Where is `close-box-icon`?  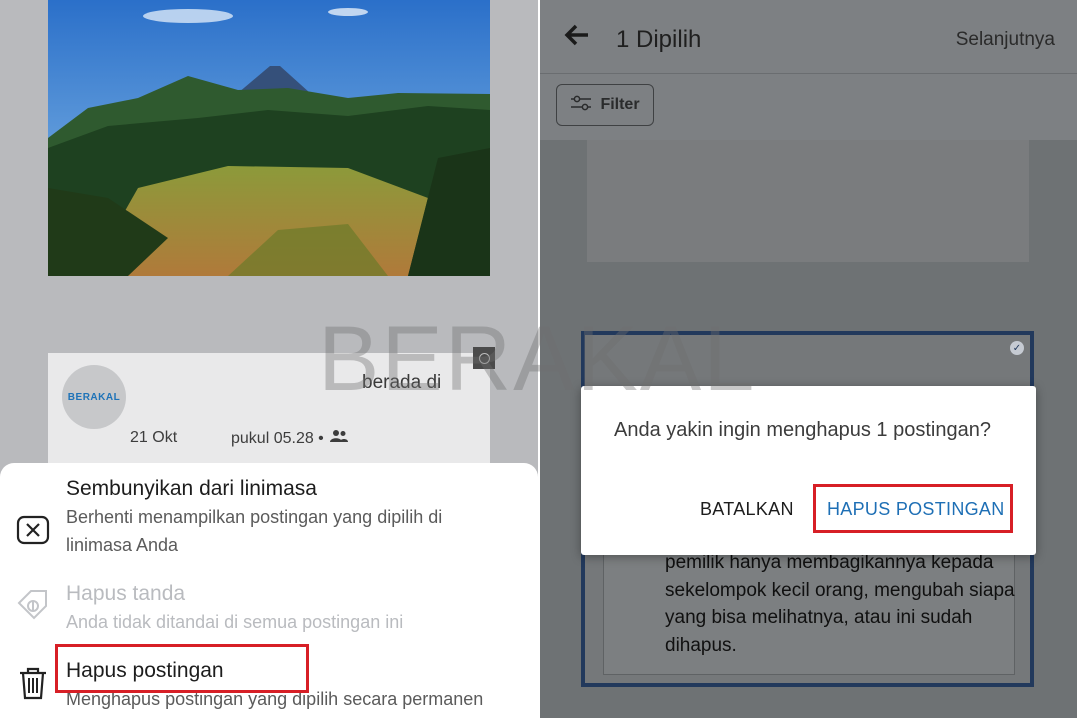 close-box-icon is located at coordinates (33, 530).